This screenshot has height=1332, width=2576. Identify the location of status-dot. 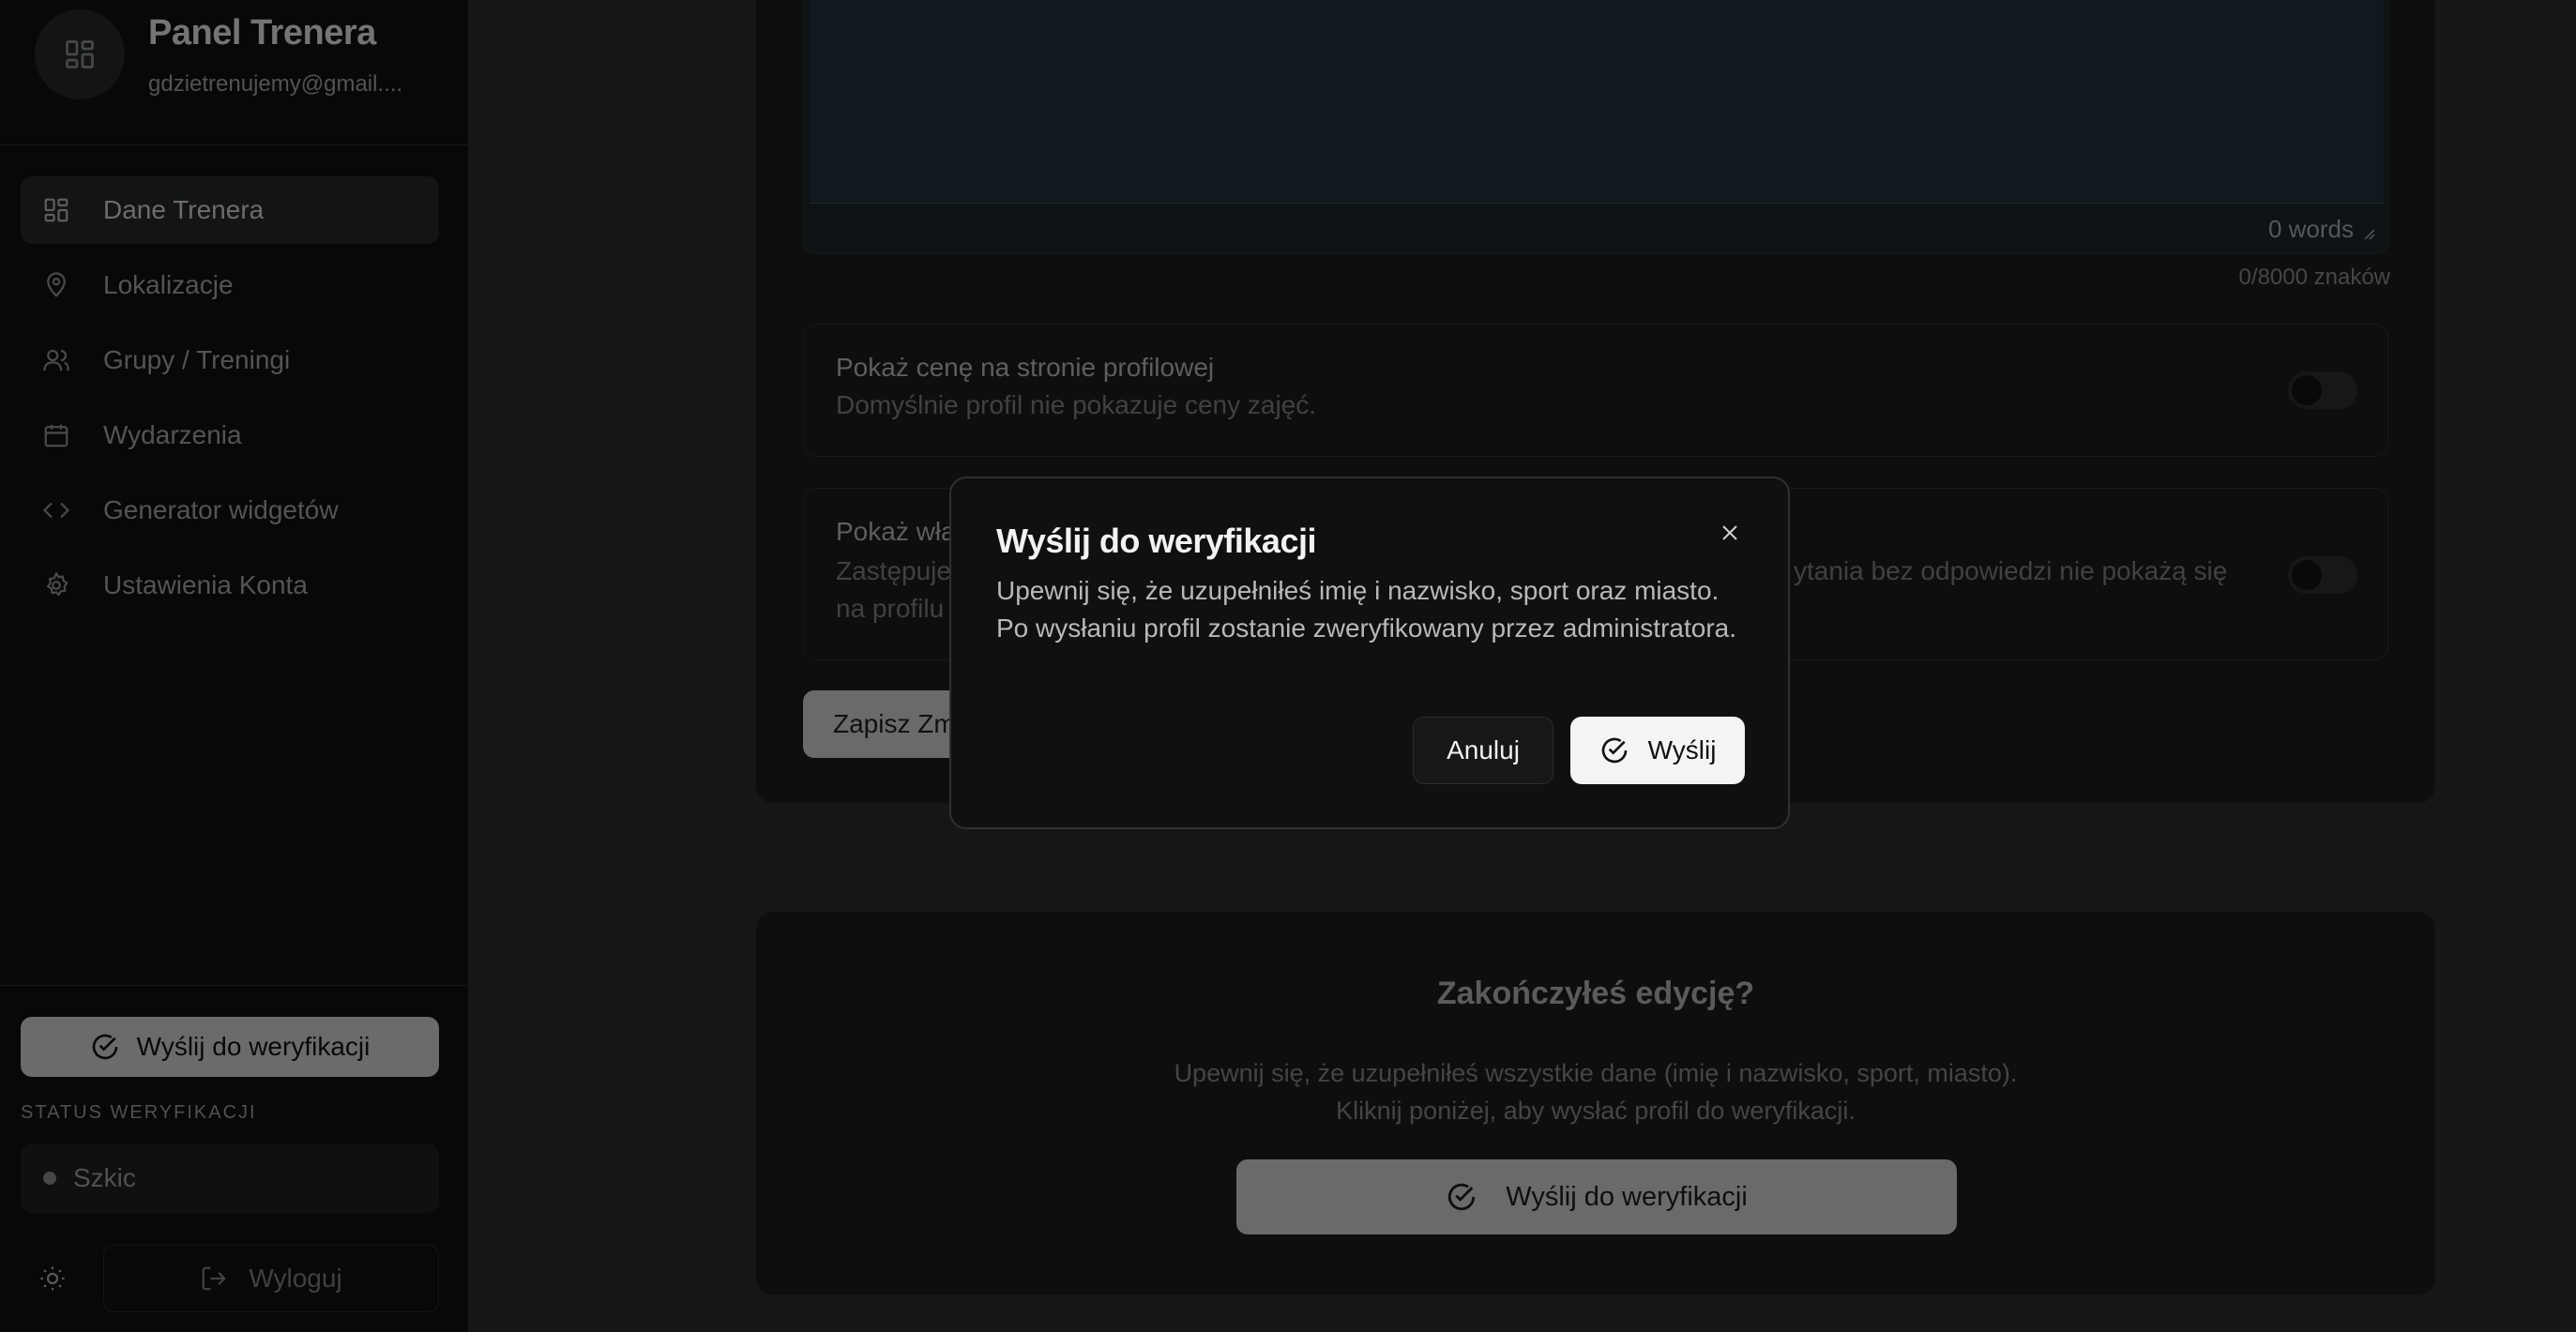
(49, 1178).